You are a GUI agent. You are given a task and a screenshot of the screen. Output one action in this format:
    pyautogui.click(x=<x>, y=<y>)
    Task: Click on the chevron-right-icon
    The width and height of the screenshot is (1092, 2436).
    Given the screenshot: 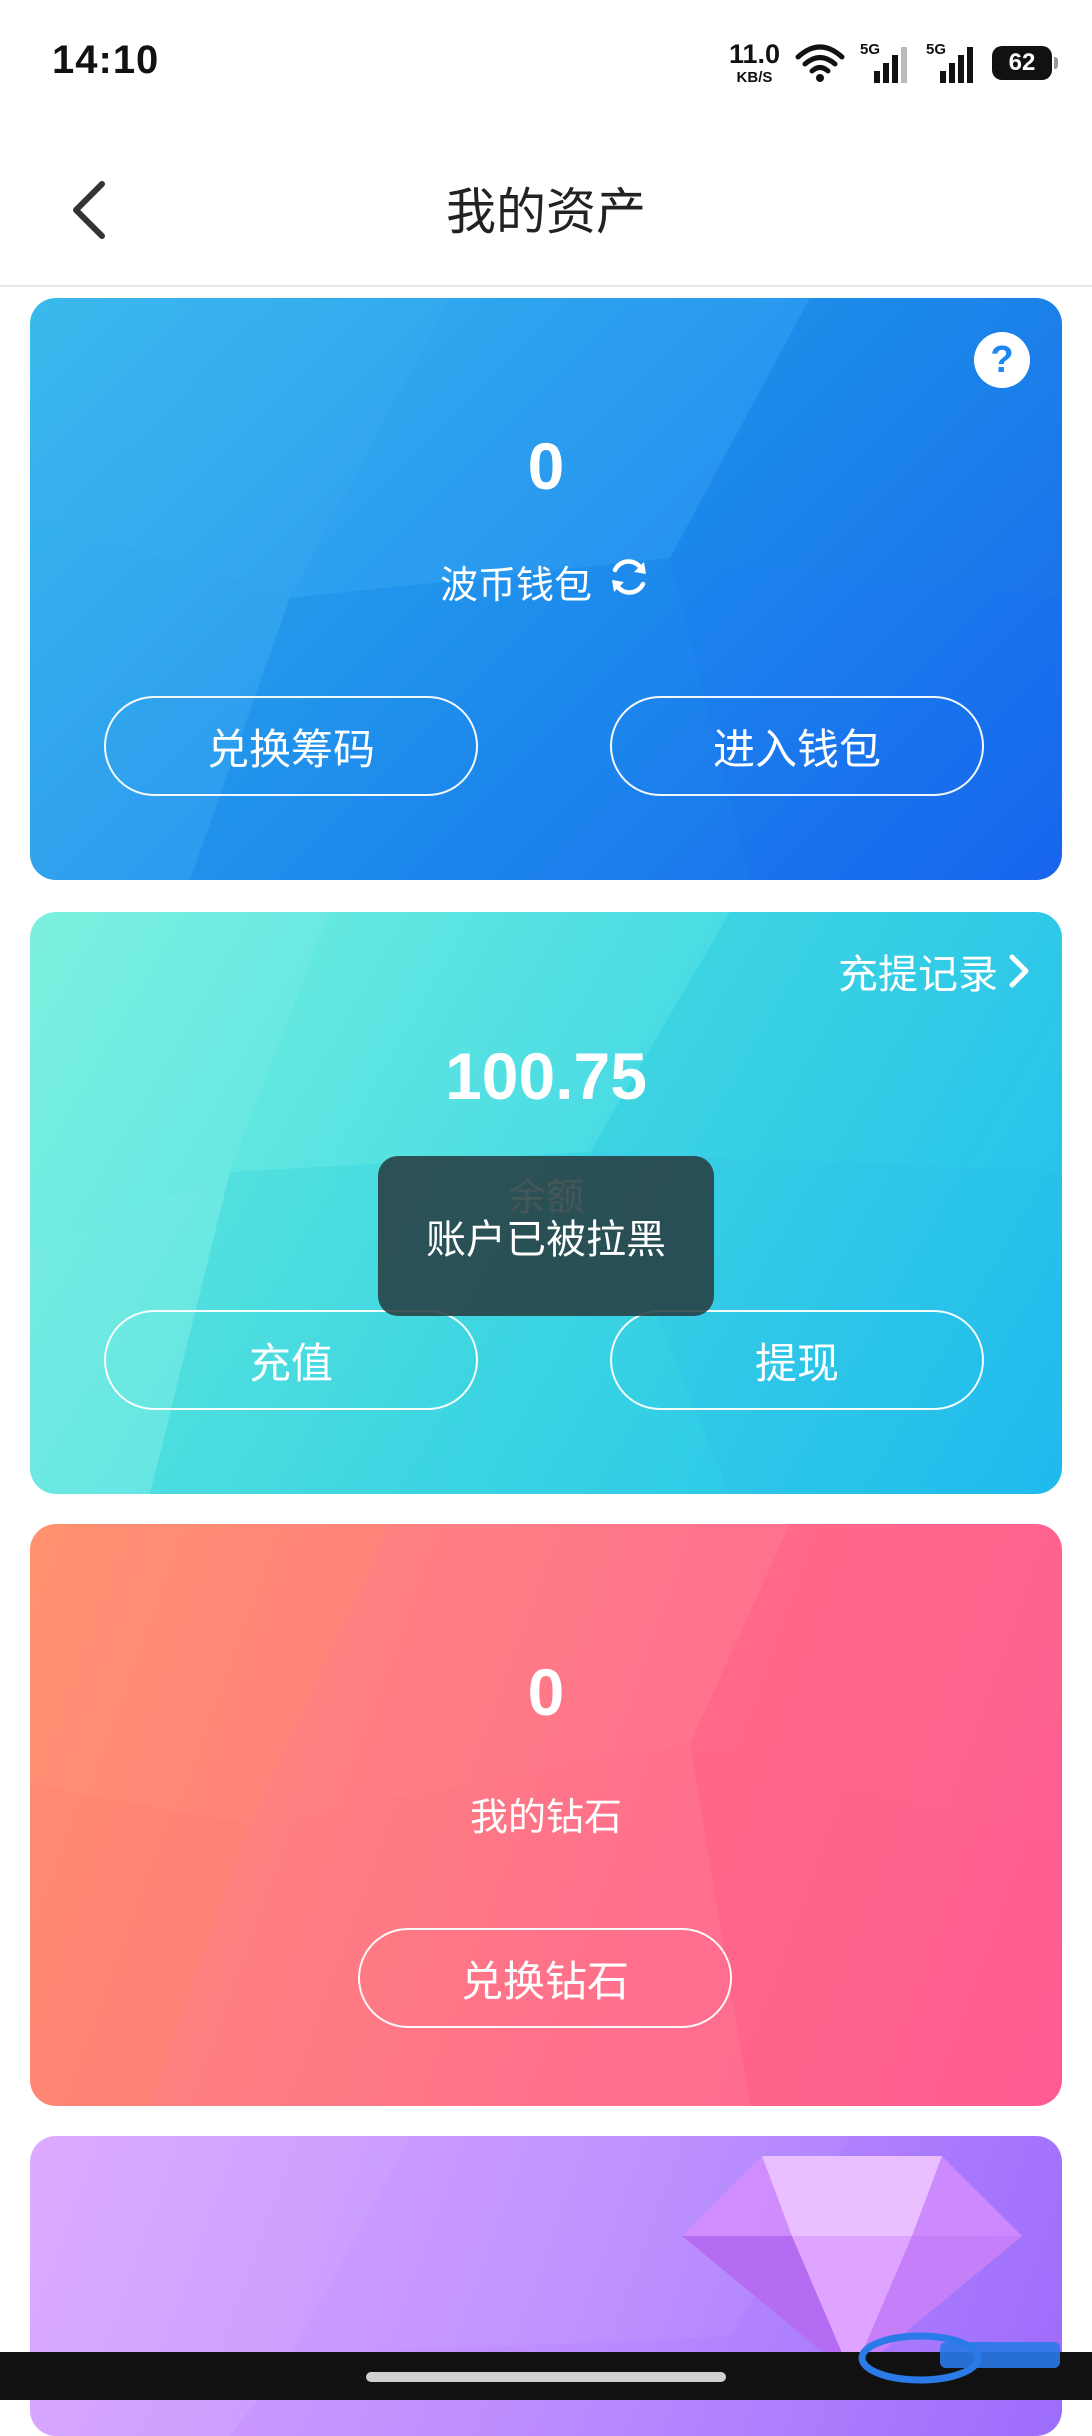 What is the action you would take?
    pyautogui.click(x=1019, y=971)
    